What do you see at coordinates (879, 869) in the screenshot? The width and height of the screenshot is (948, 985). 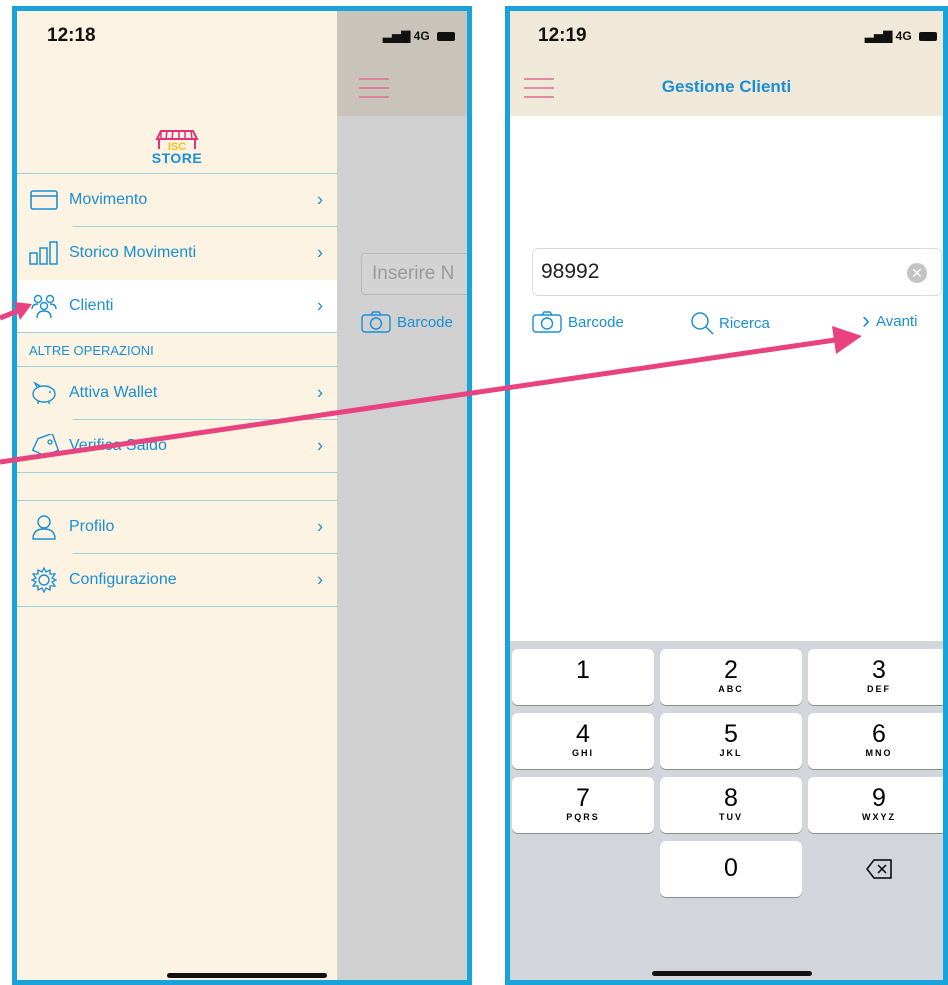 I see `backspace-icon` at bounding box center [879, 869].